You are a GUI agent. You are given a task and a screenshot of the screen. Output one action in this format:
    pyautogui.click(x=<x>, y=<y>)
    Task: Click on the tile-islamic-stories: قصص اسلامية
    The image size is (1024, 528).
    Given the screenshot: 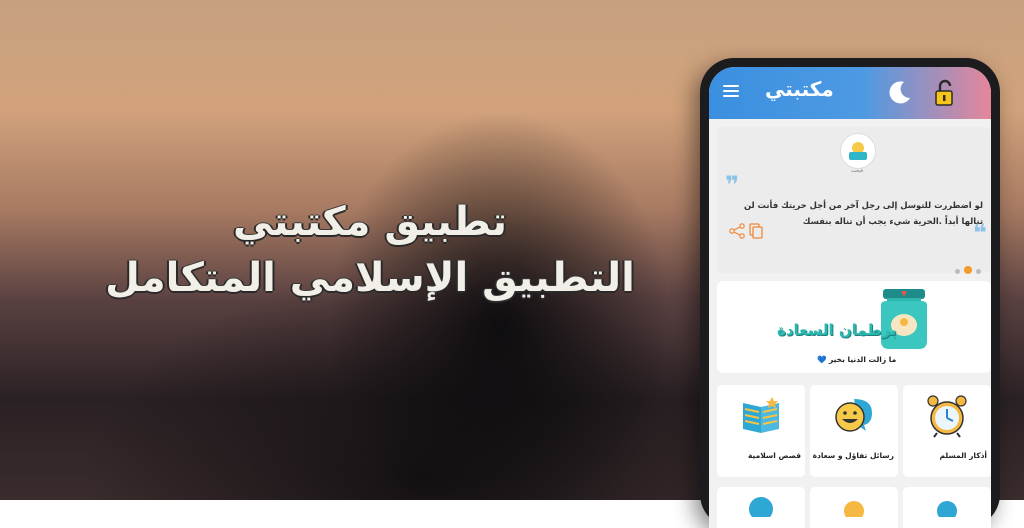 What is the action you would take?
    pyautogui.click(x=761, y=431)
    